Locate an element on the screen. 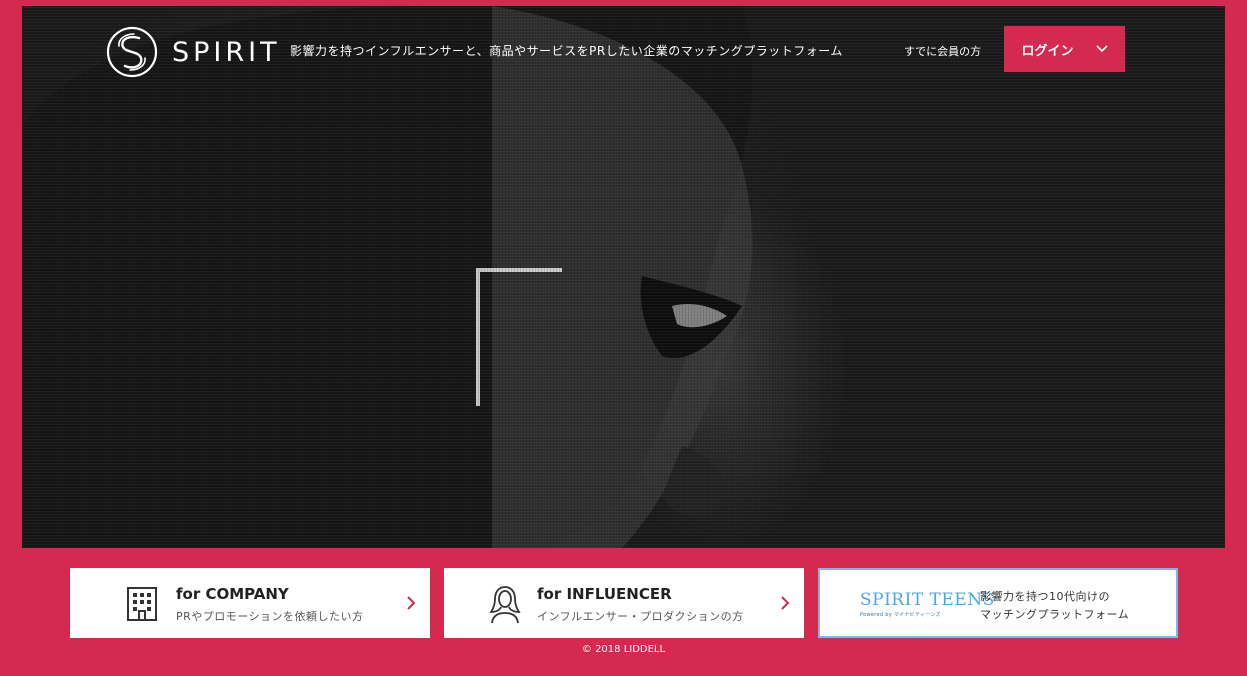  spirit-teens-logo: SPIRIT TEENS Powered by マイナビティーンズ is located at coordinates (927, 604).